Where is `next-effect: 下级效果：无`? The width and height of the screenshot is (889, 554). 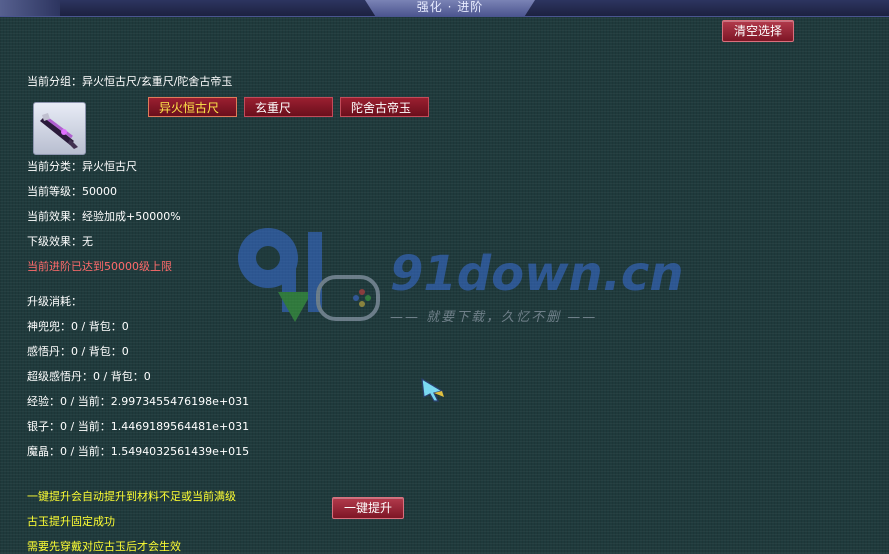 next-effect: 下级效果：无 is located at coordinates (60, 241).